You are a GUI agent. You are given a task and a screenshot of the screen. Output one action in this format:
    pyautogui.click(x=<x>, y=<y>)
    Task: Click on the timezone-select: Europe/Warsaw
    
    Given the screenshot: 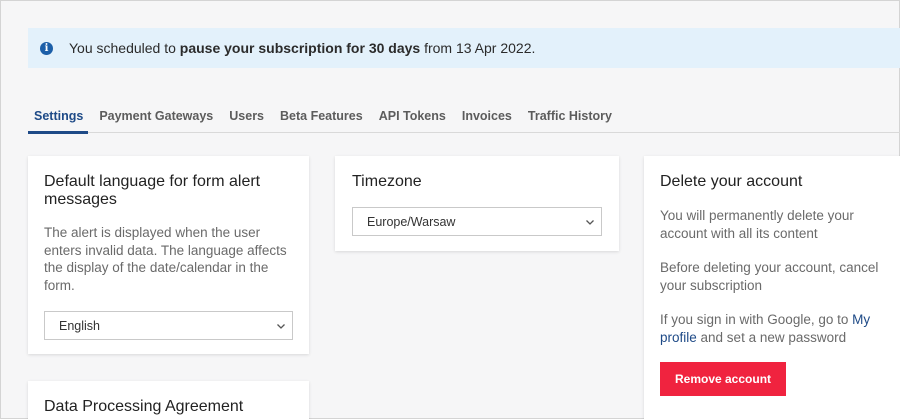 What is the action you would take?
    pyautogui.click(x=477, y=221)
    